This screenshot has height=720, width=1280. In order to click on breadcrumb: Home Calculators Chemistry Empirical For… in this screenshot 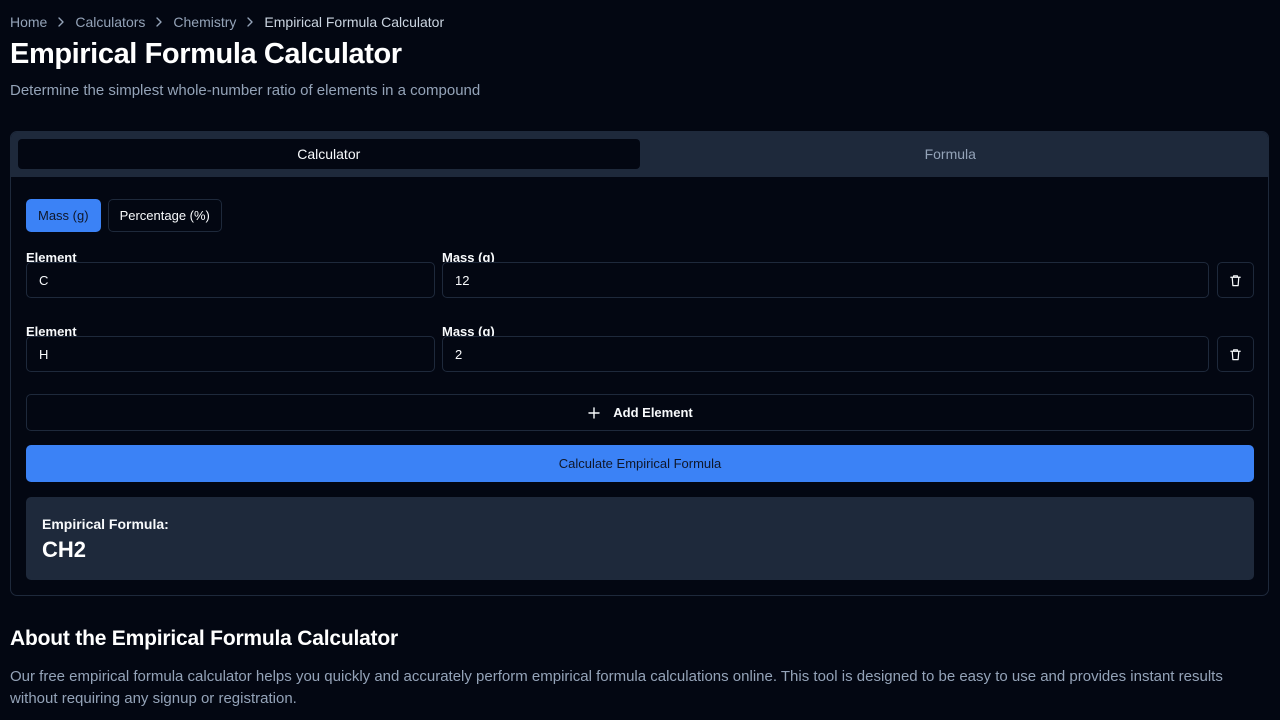, I will do `click(227, 22)`.